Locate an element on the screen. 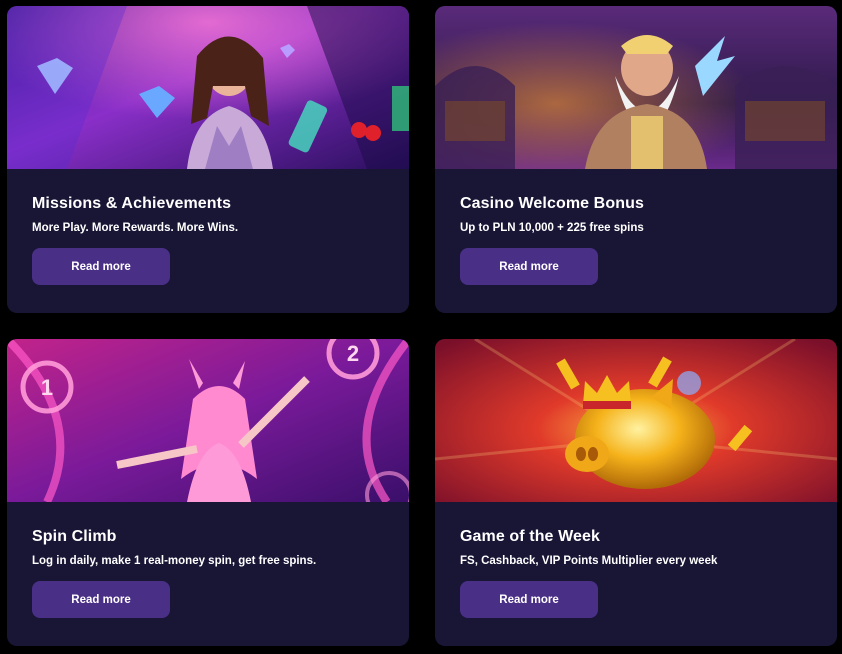 Image resolution: width=842 pixels, height=654 pixels. card-title: Game of the Week is located at coordinates (530, 536).